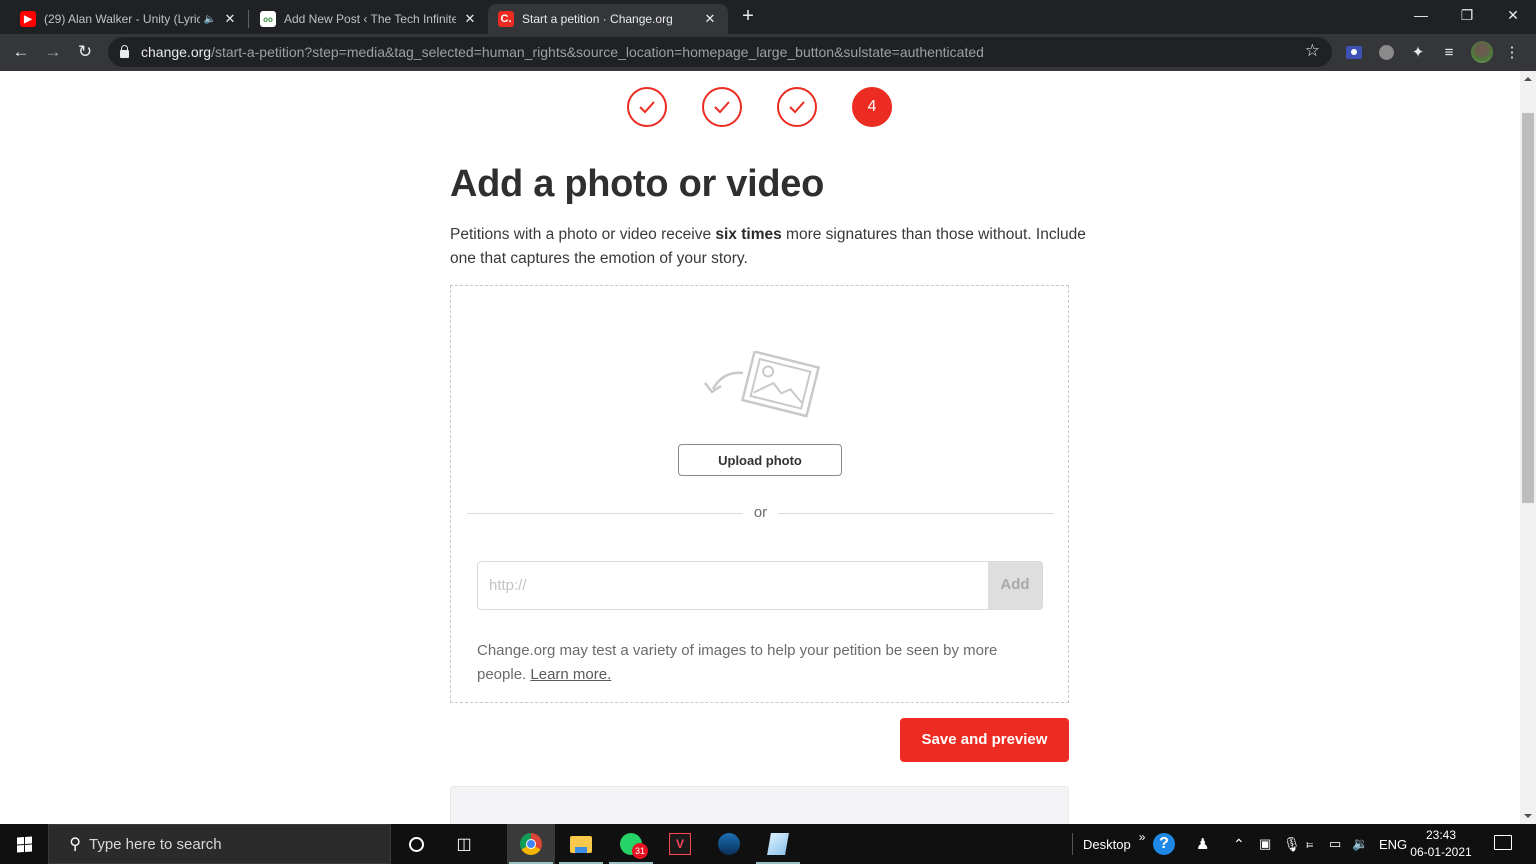 The height and width of the screenshot is (864, 1536). What do you see at coordinates (1421, 15) in the screenshot?
I see `minimize-button: —` at bounding box center [1421, 15].